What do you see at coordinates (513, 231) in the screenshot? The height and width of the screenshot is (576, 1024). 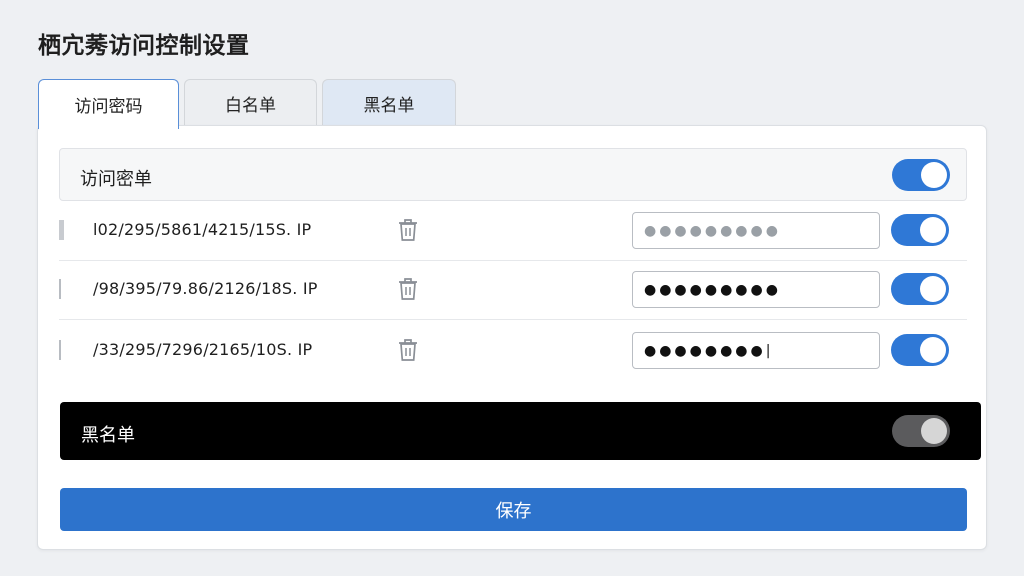 I see `ip-rule-row: l02/295/5861/4215/15S. IP` at bounding box center [513, 231].